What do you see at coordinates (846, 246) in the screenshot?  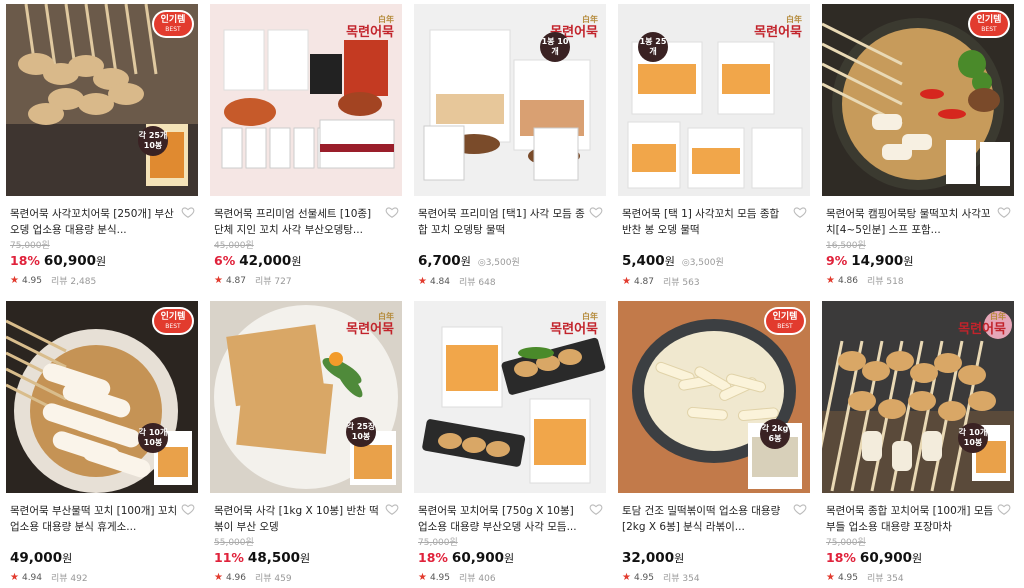 I see `original-price: 16,500원` at bounding box center [846, 246].